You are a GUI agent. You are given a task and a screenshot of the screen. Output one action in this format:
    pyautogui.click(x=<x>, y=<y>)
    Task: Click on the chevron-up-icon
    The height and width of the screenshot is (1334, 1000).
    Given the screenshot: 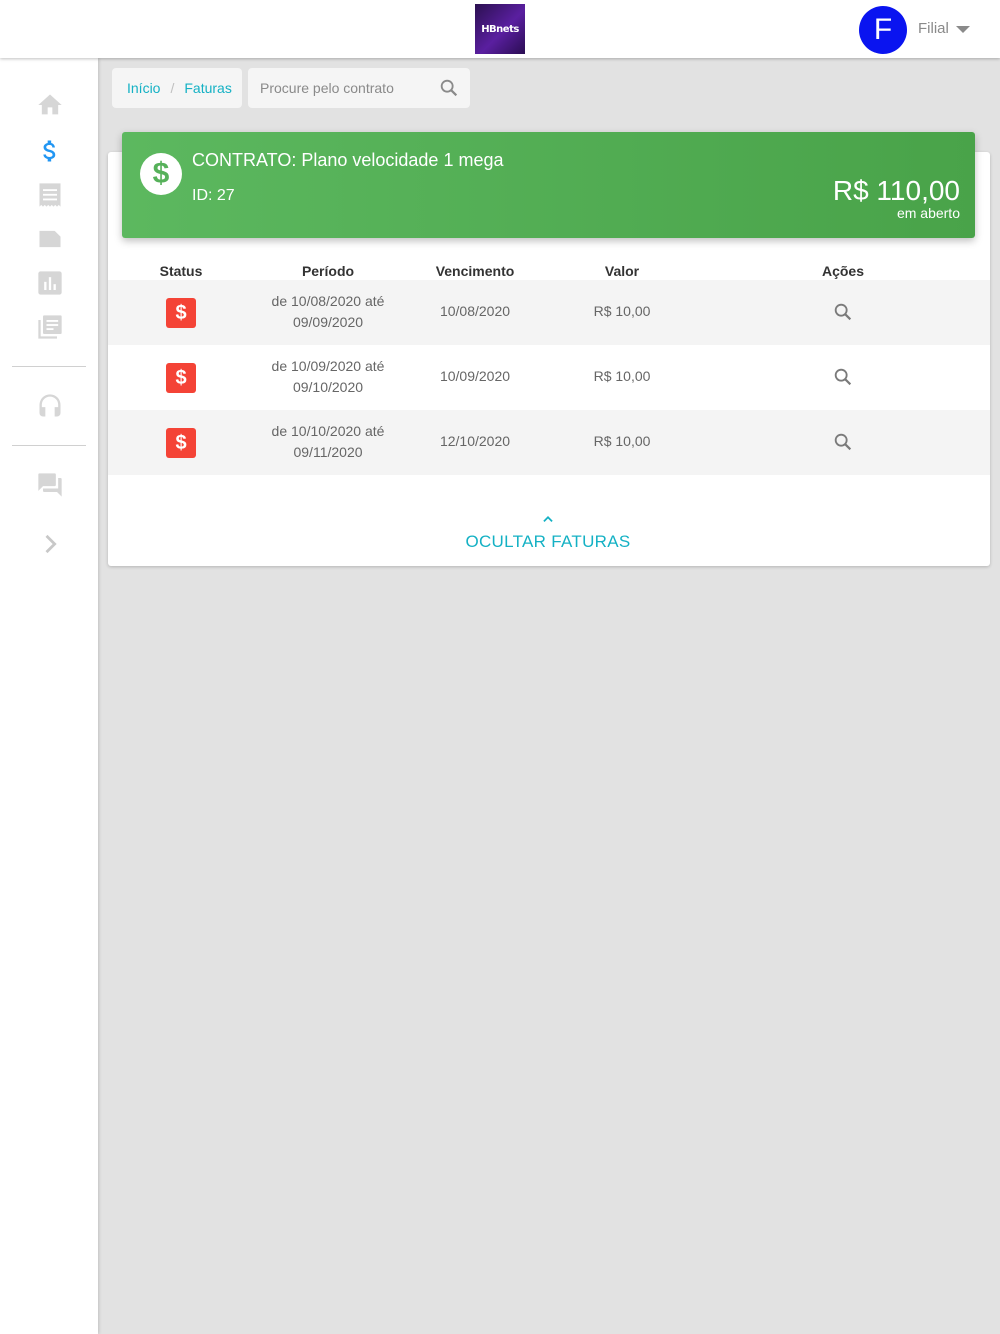 What is the action you would take?
    pyautogui.click(x=548, y=519)
    